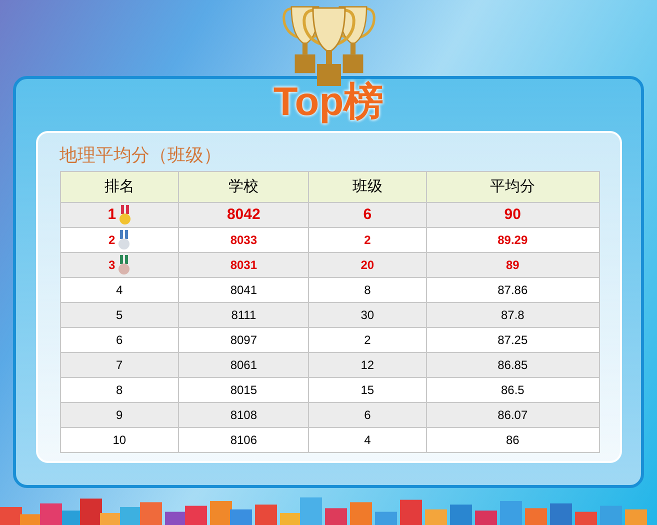 This screenshot has width=657, height=525. Describe the element at coordinates (512, 187) in the screenshot. I see `column-header: 平均分` at that location.